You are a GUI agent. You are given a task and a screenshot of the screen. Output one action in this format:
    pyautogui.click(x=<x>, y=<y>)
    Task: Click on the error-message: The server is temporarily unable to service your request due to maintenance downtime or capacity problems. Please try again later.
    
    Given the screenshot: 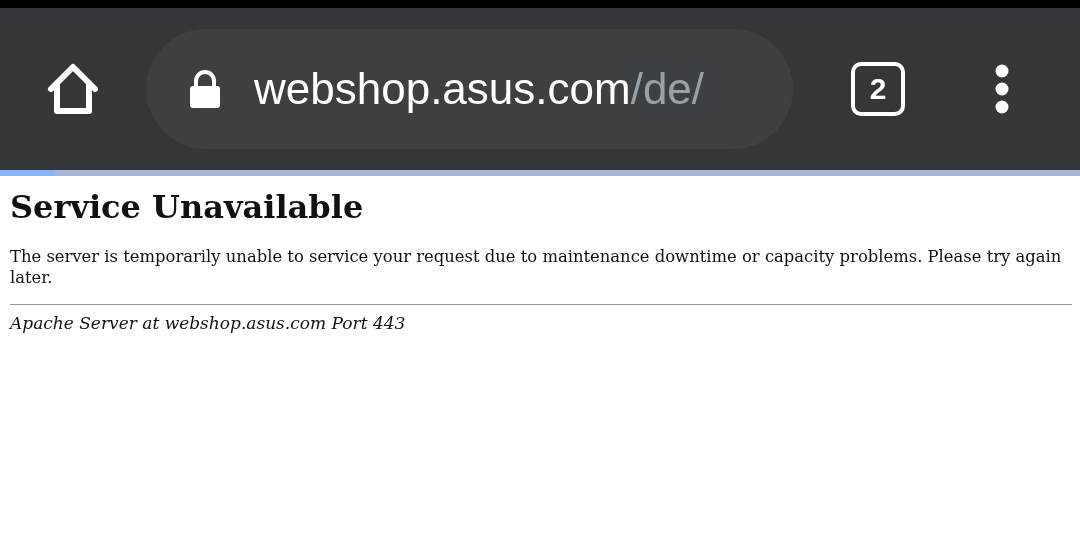 What is the action you would take?
    pyautogui.click(x=536, y=267)
    